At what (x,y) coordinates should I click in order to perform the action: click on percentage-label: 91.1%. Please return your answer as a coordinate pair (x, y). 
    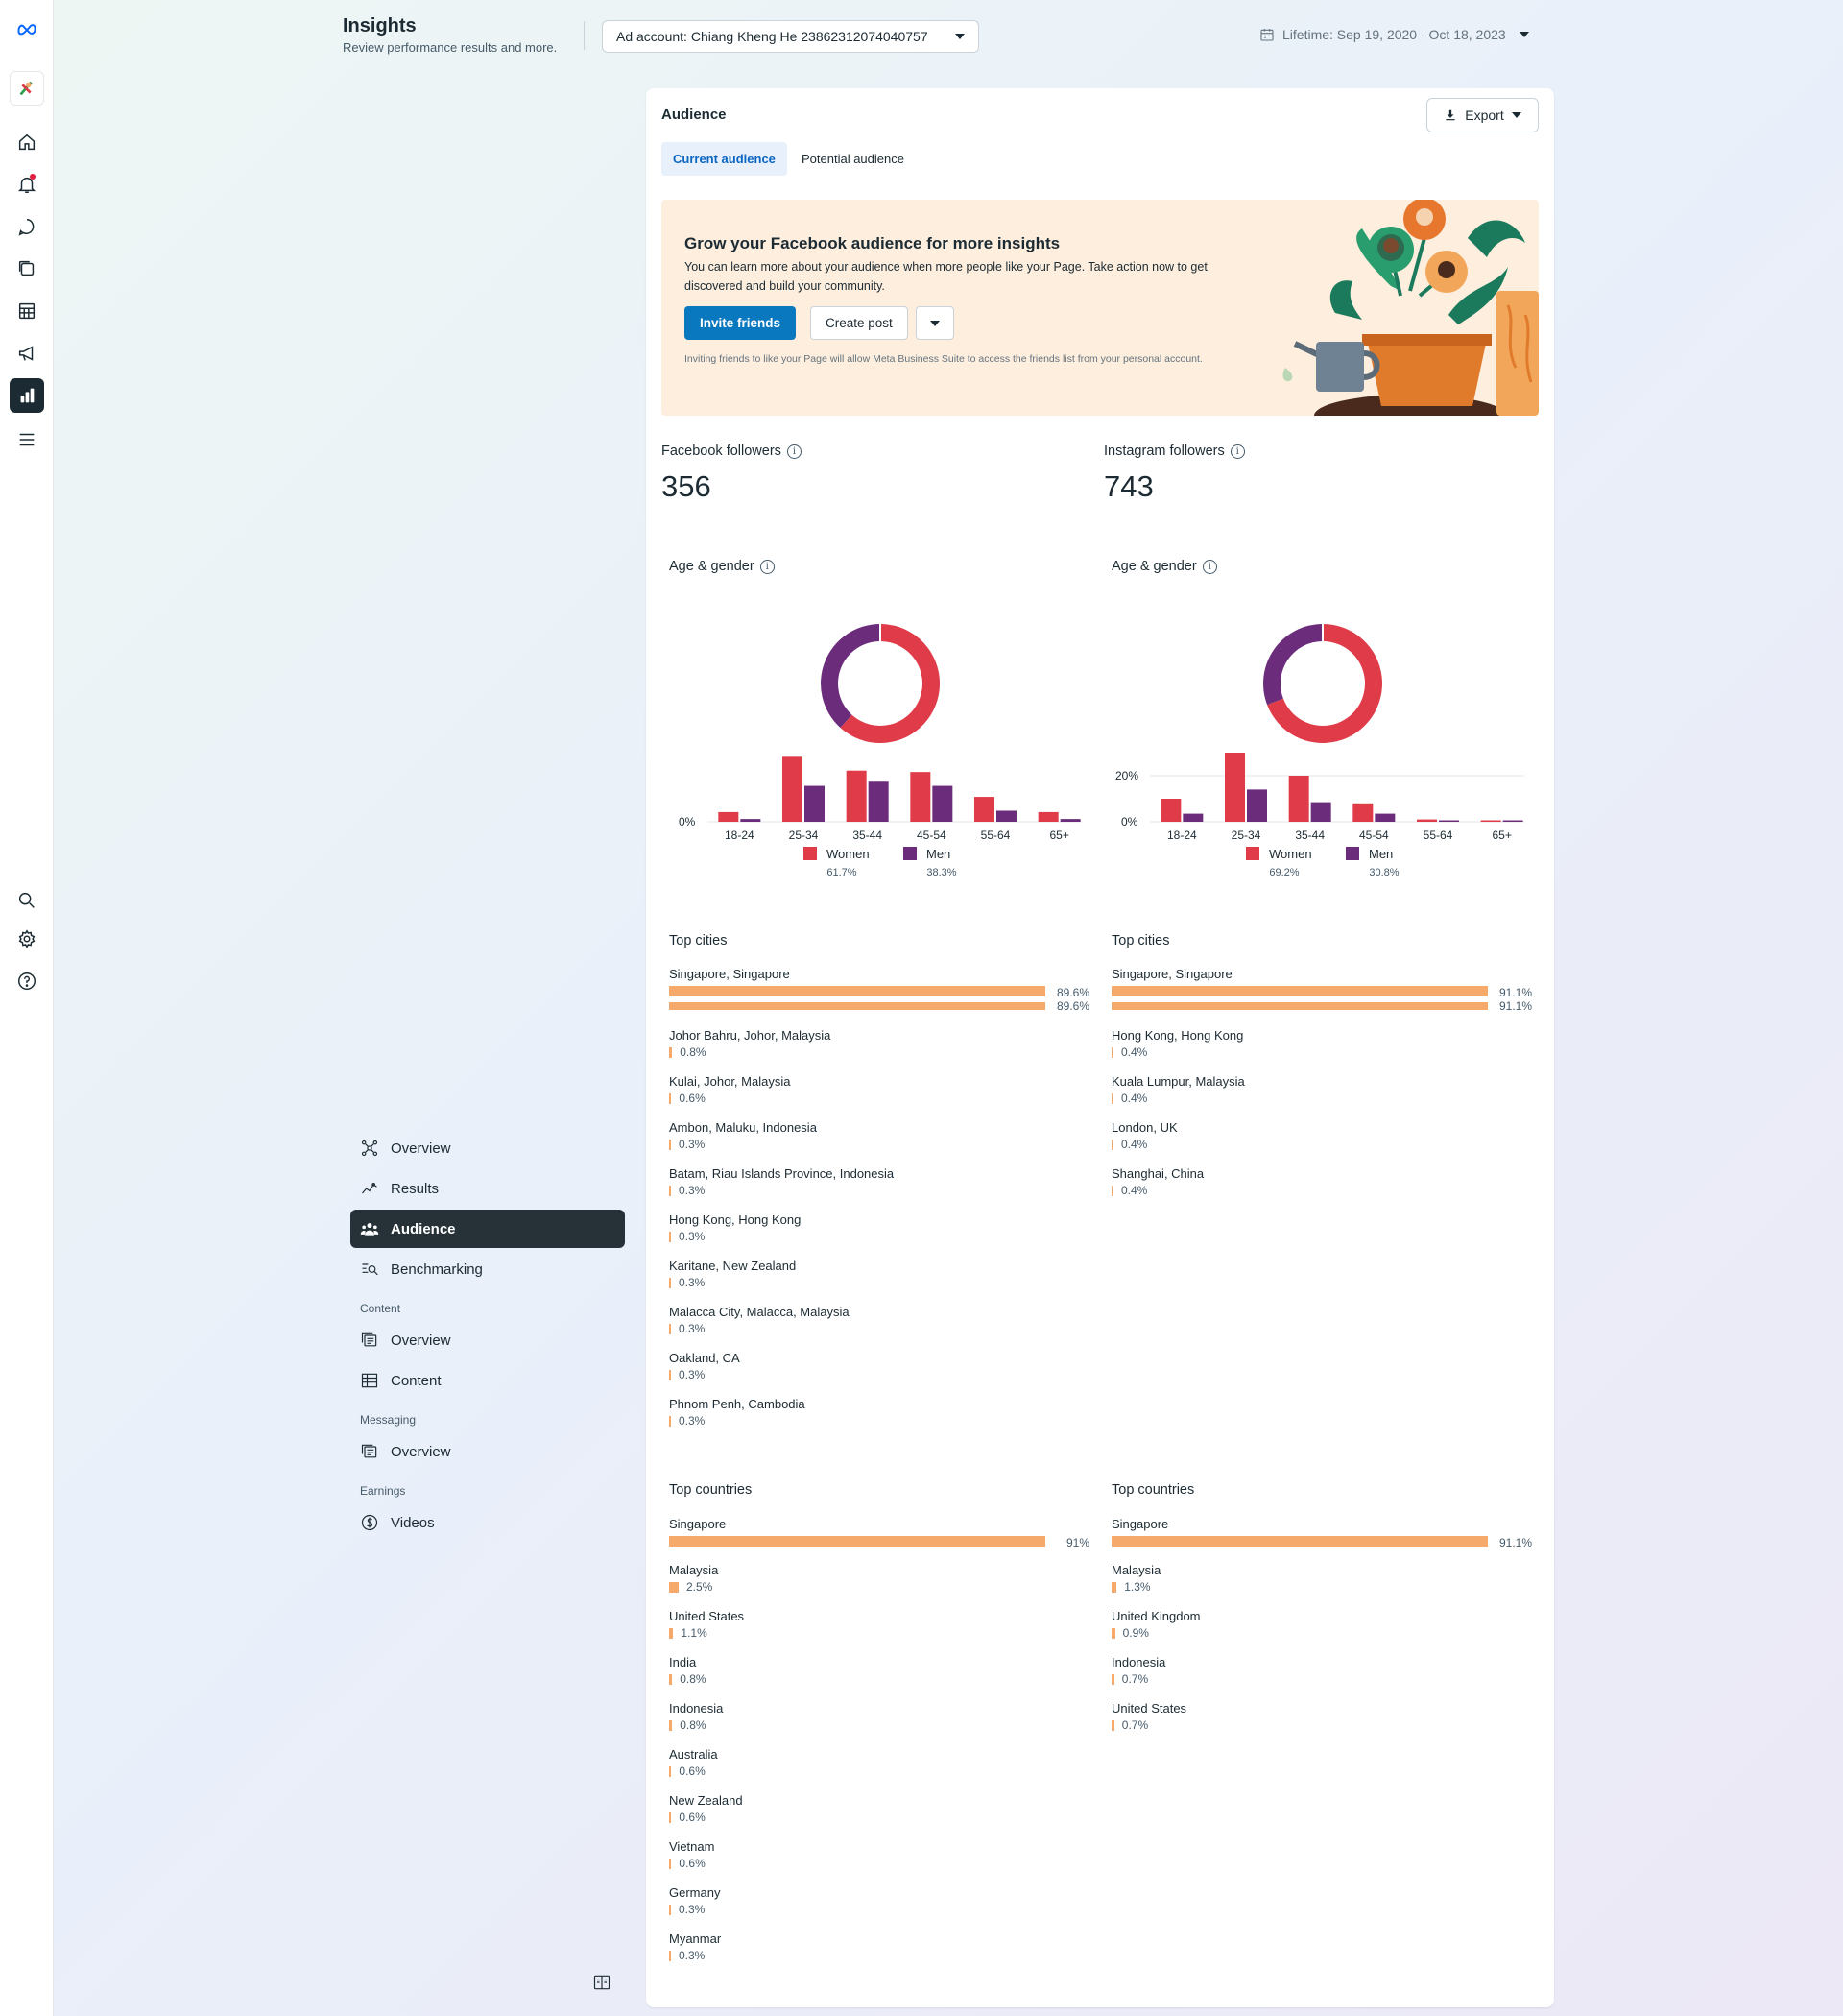
    Looking at the image, I should click on (1515, 992).